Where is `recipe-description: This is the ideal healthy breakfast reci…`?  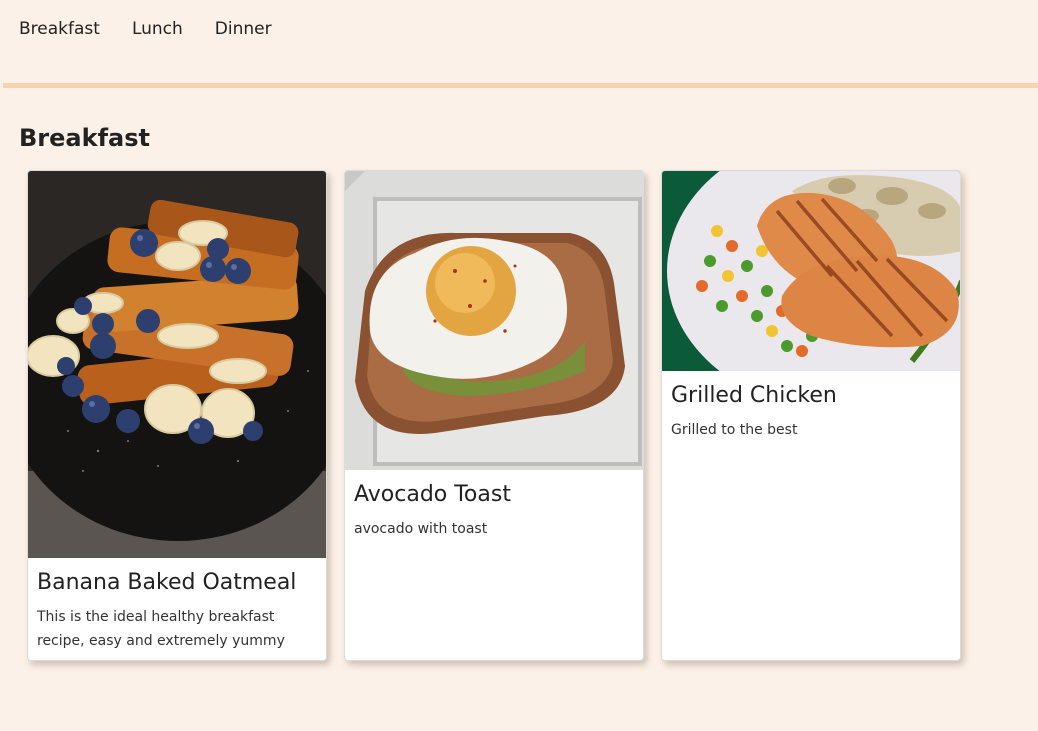 recipe-description: This is the ideal healthy breakfast reci… is located at coordinates (161, 629).